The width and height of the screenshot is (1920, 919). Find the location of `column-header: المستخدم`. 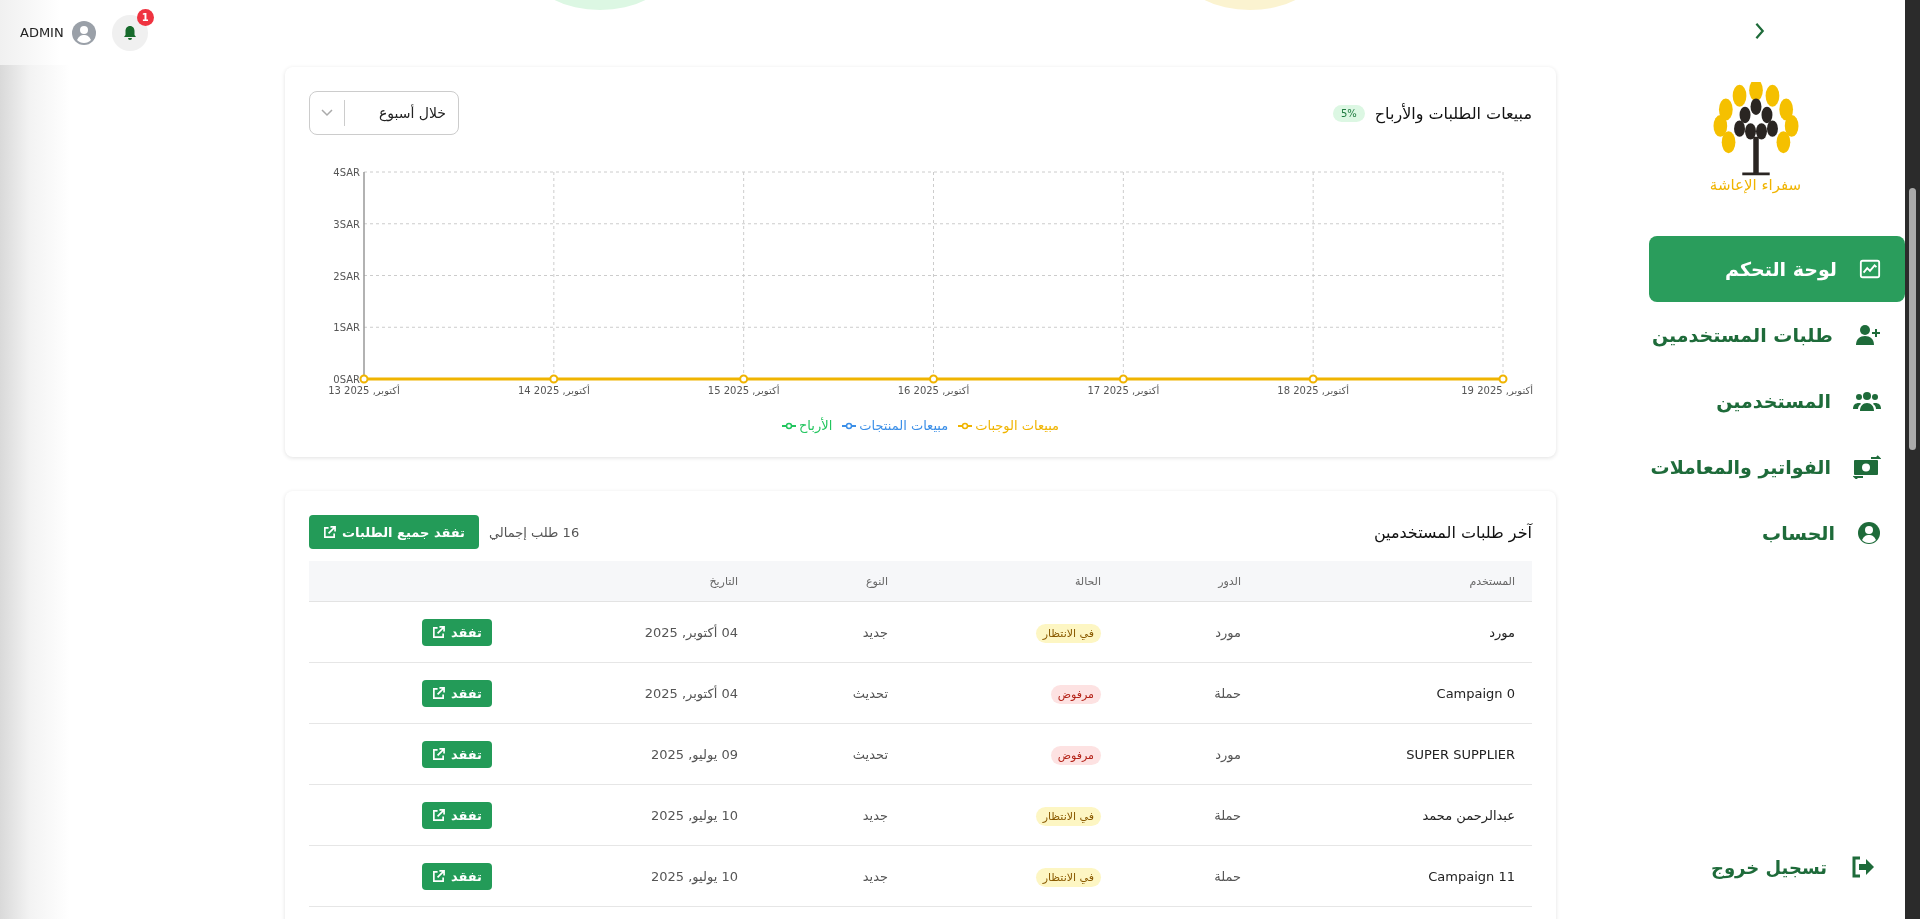

column-header: المستخدم is located at coordinates (1395, 581).